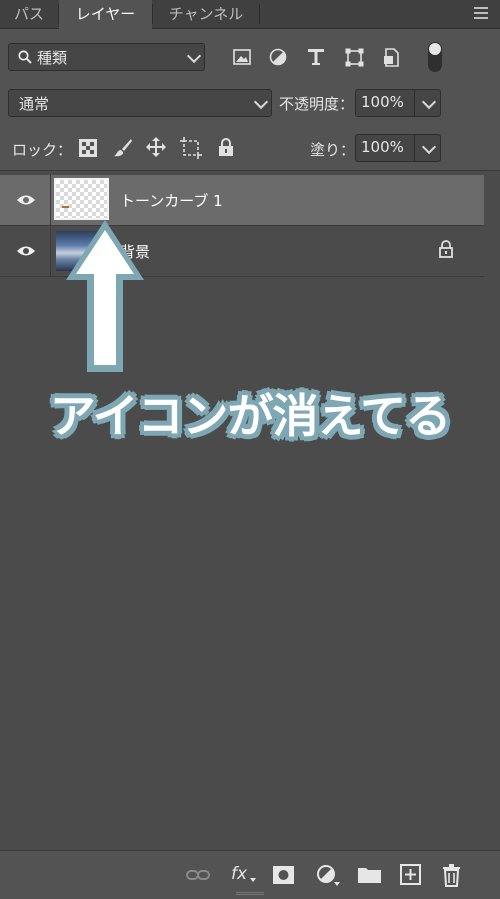  I want to click on filter-toggle-icon, so click(435, 57).